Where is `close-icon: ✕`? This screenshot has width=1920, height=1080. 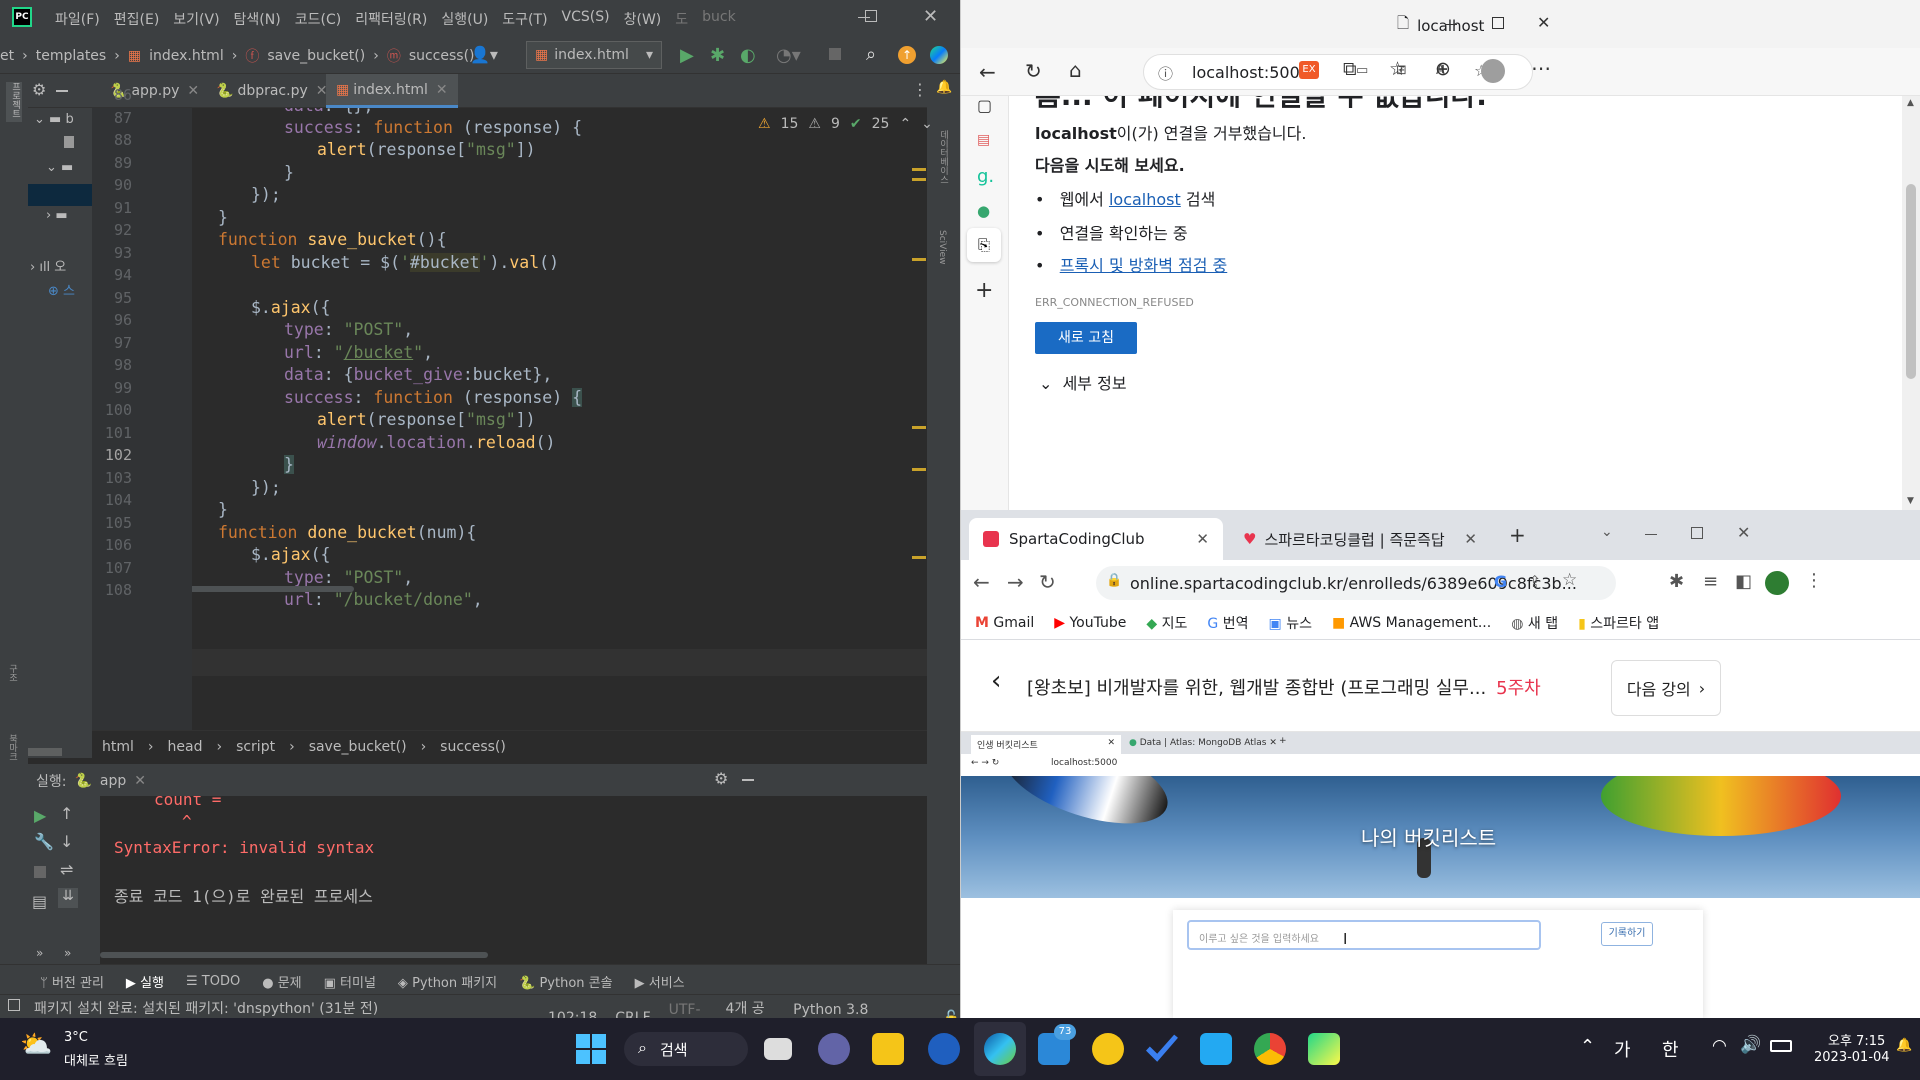
close-icon: ✕ is located at coordinates (1743, 532).